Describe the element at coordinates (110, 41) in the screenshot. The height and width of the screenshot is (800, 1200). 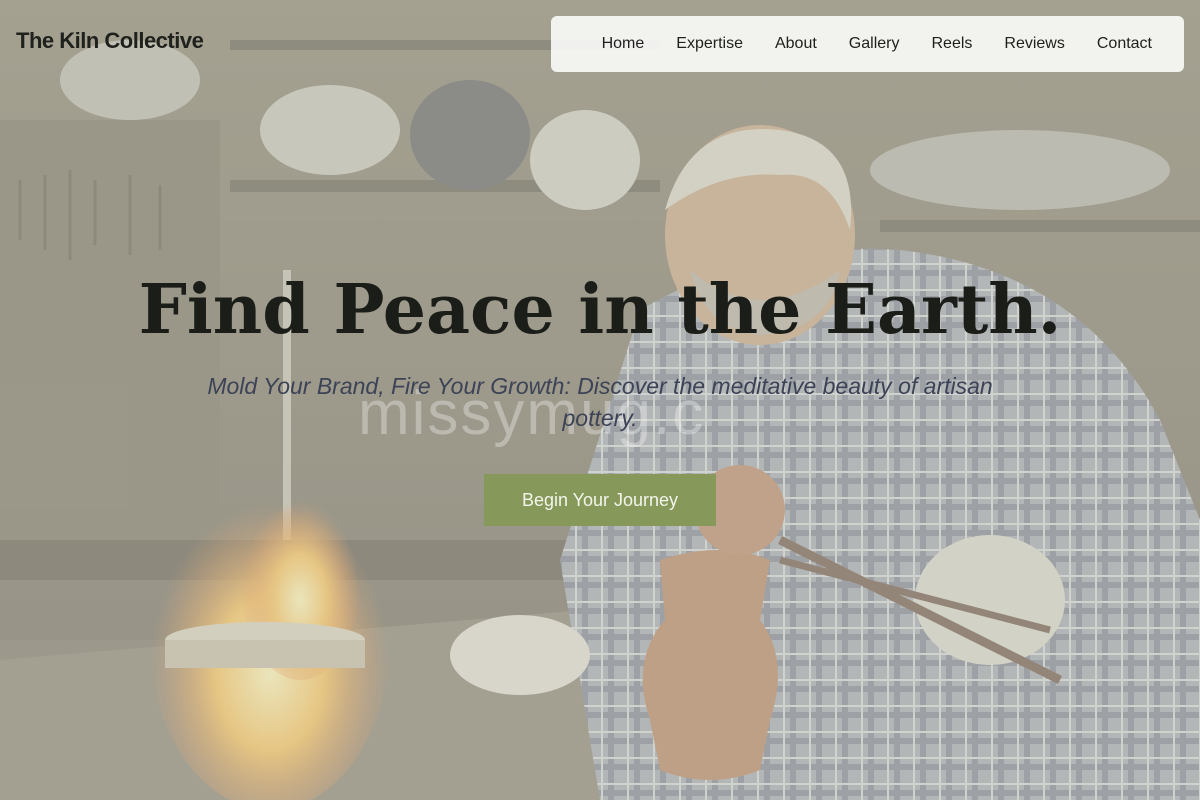
I see `brand-logo: The Kiln Collective` at that location.